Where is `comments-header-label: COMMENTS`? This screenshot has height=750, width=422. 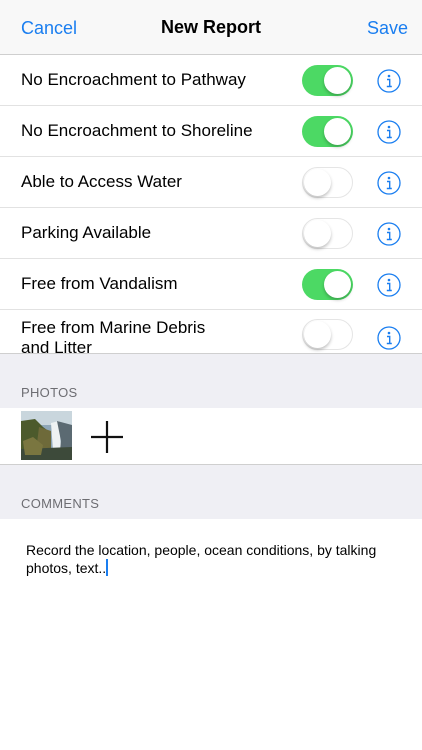 comments-header-label: COMMENTS is located at coordinates (60, 503).